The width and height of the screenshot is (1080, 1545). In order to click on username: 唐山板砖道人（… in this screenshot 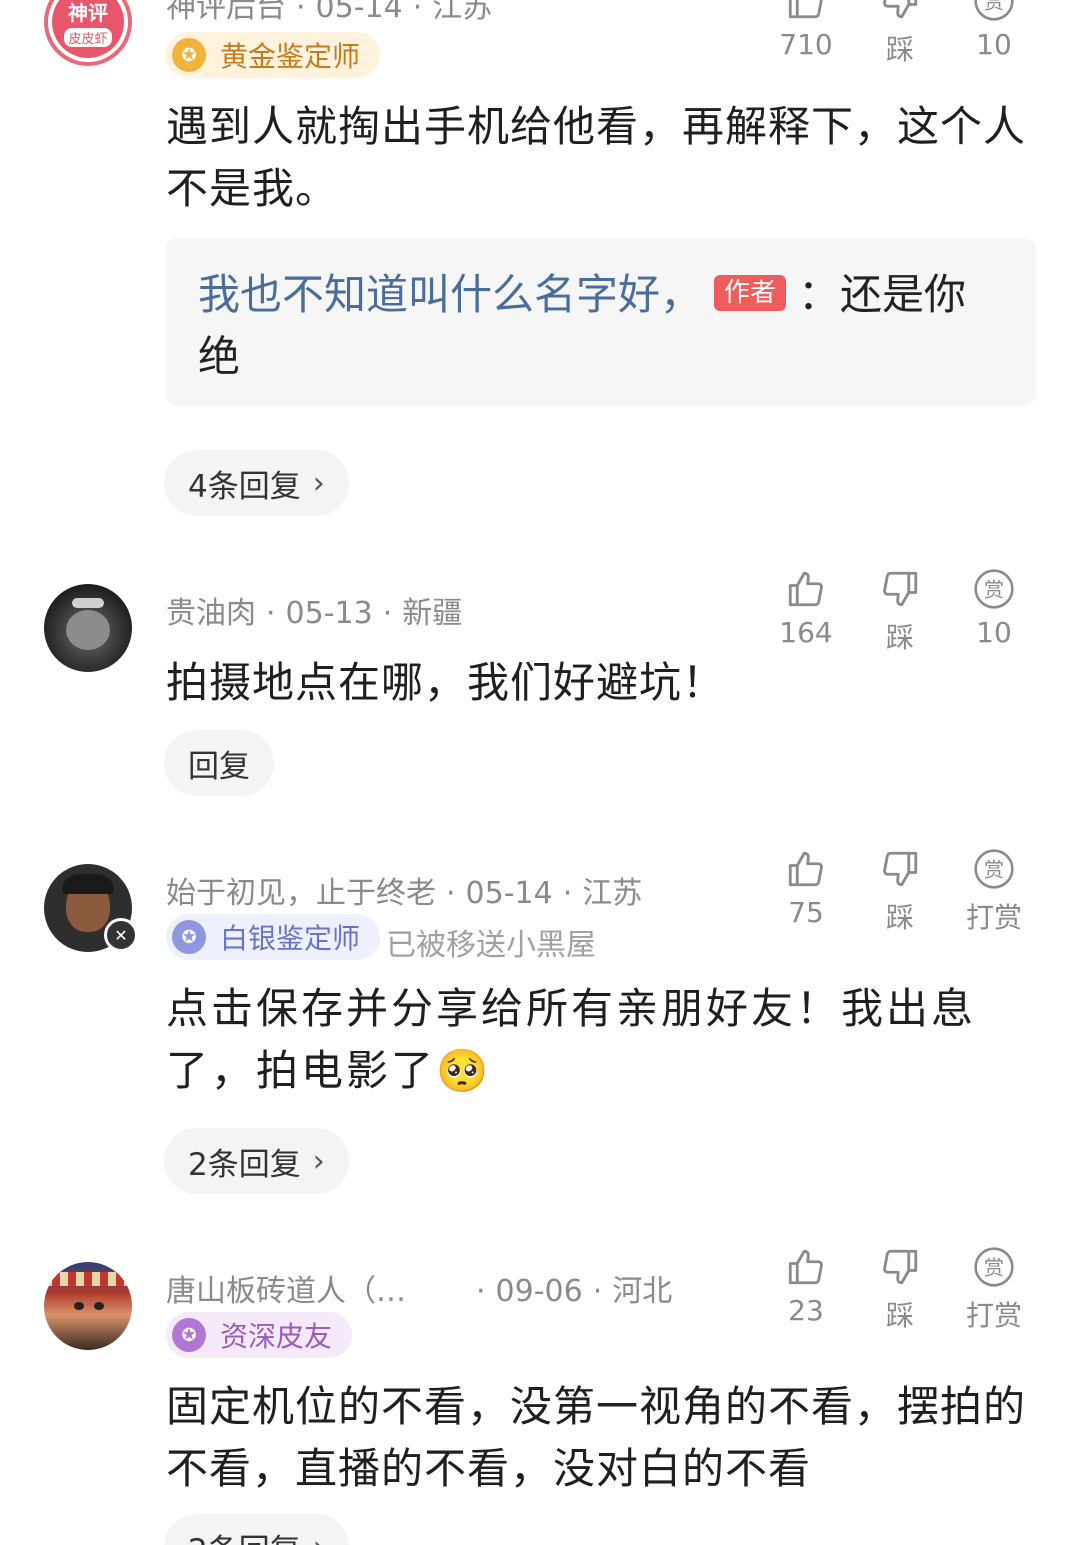, I will do `click(316, 1288)`.